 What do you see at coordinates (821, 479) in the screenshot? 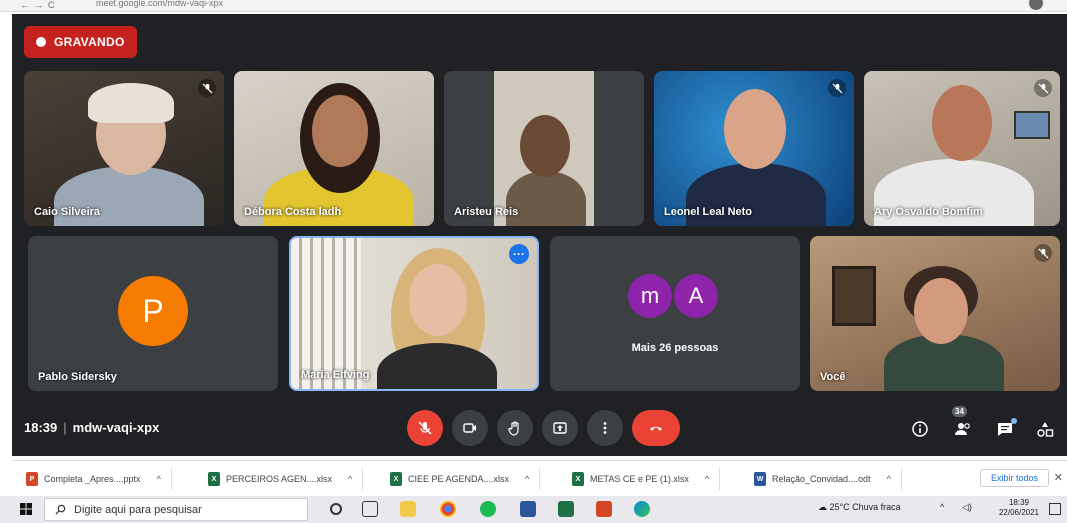
I see `download-filename: Relação_Convidad....odt` at bounding box center [821, 479].